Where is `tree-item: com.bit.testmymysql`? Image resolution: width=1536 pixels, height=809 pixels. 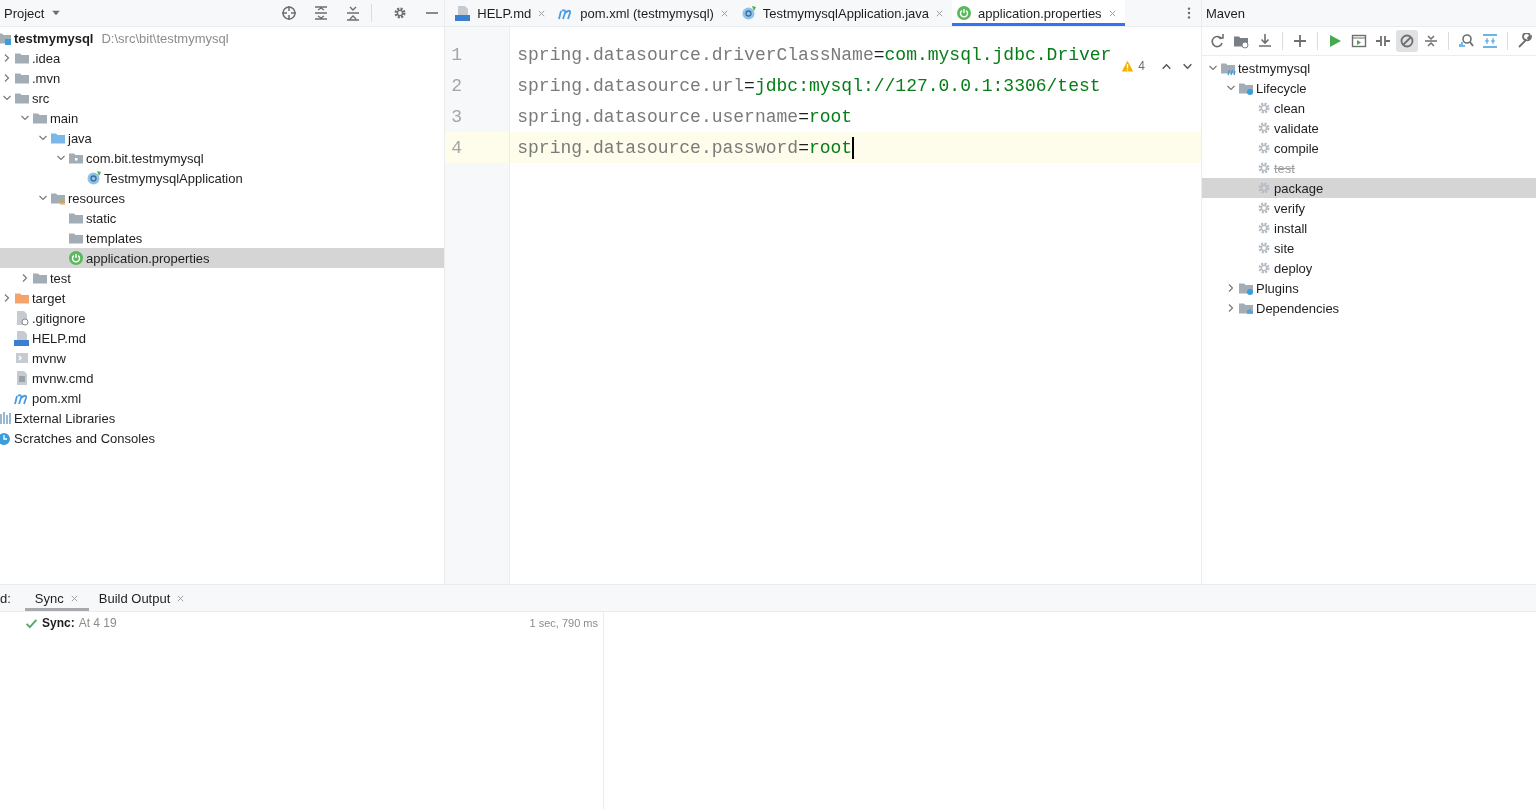
tree-item: com.bit.testmymysql is located at coordinates (222, 158).